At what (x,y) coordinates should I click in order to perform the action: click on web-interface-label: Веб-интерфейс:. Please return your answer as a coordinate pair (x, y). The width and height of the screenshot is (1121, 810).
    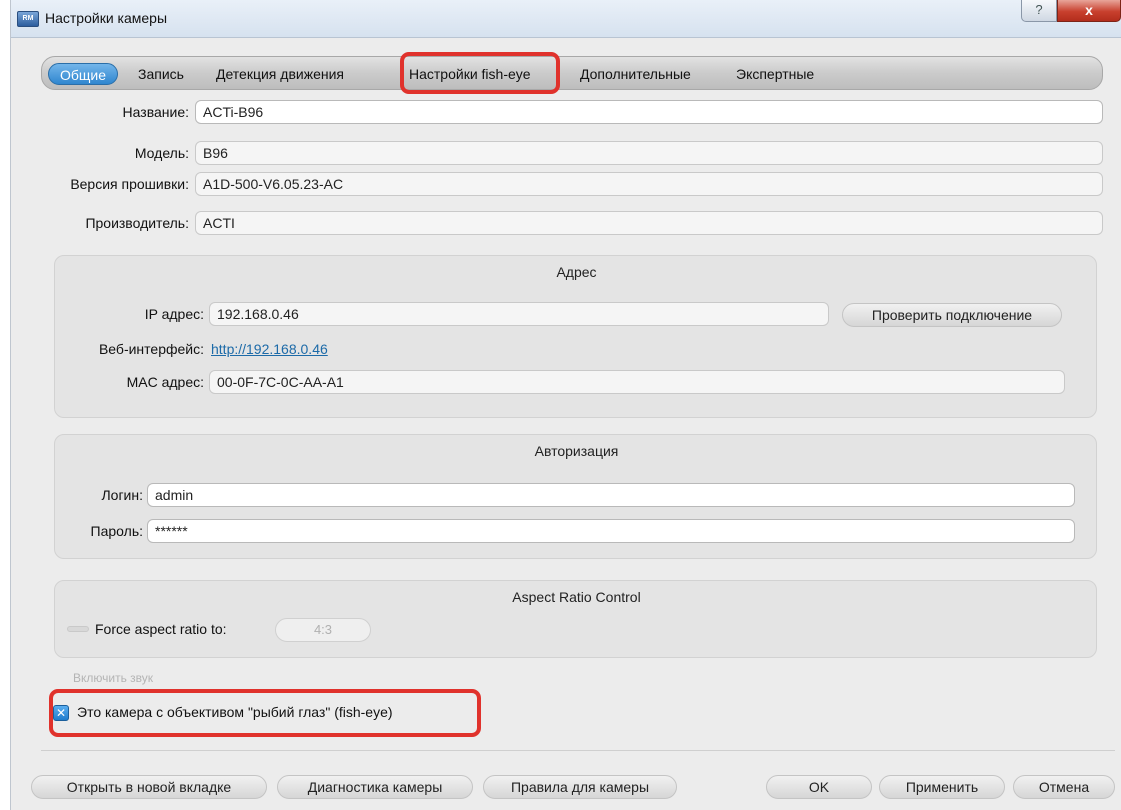
    Looking at the image, I should click on (151, 349).